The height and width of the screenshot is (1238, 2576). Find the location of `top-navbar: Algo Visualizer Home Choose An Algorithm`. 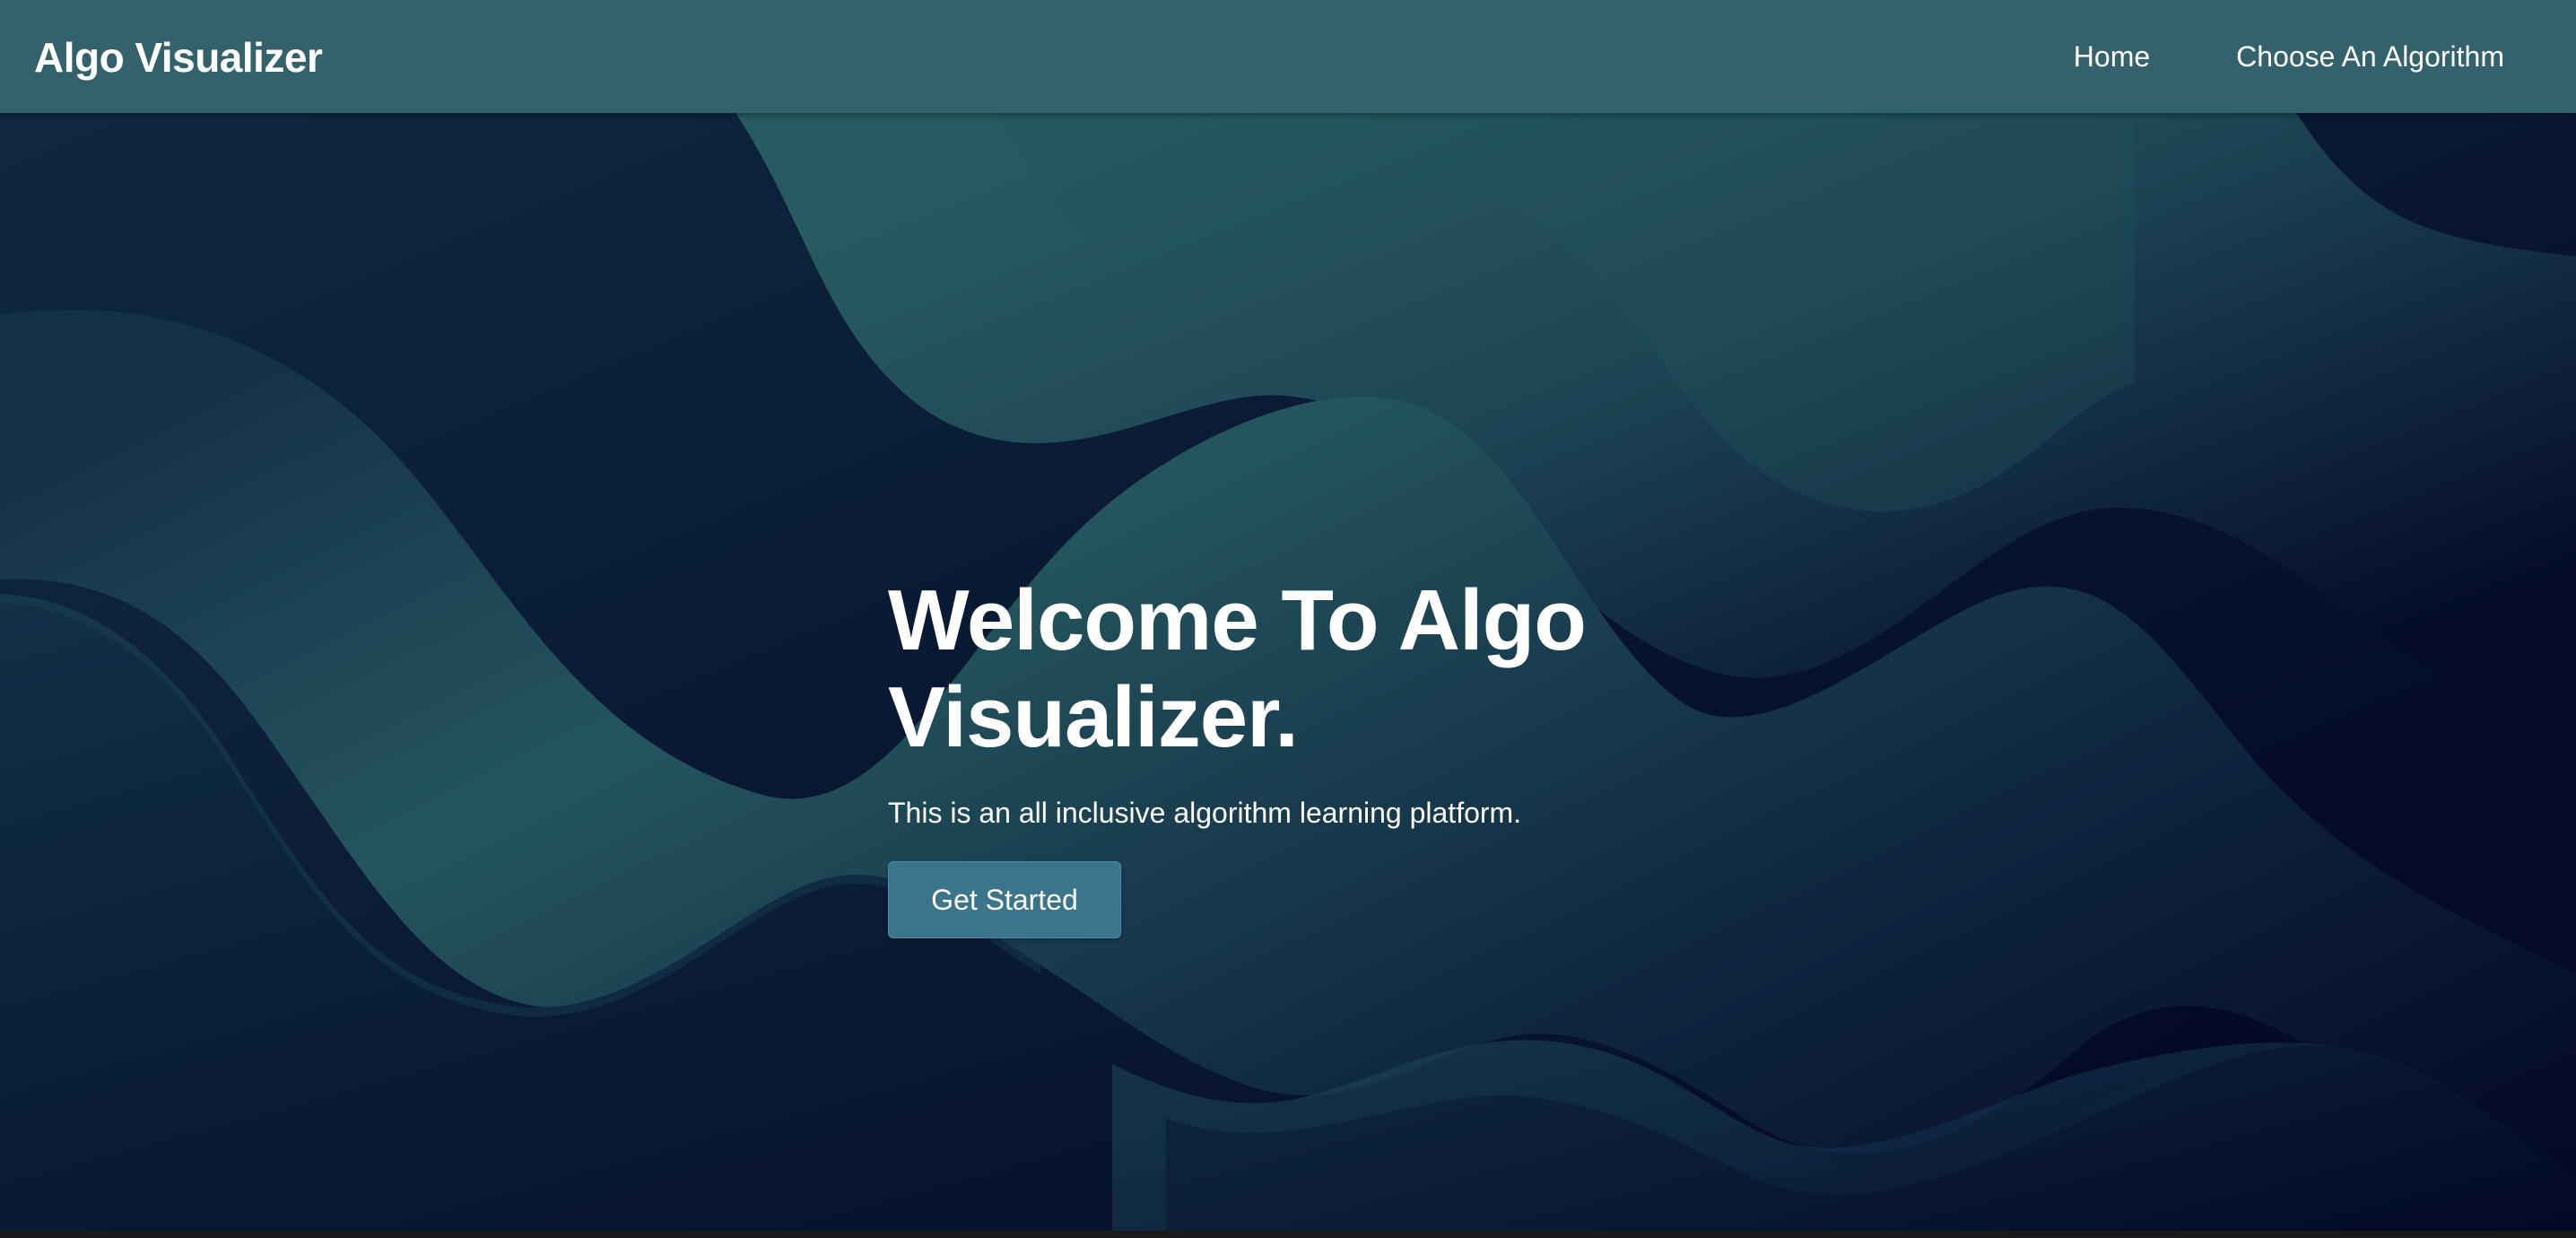

top-navbar: Algo Visualizer Home Choose An Algorithm is located at coordinates (1288, 57).